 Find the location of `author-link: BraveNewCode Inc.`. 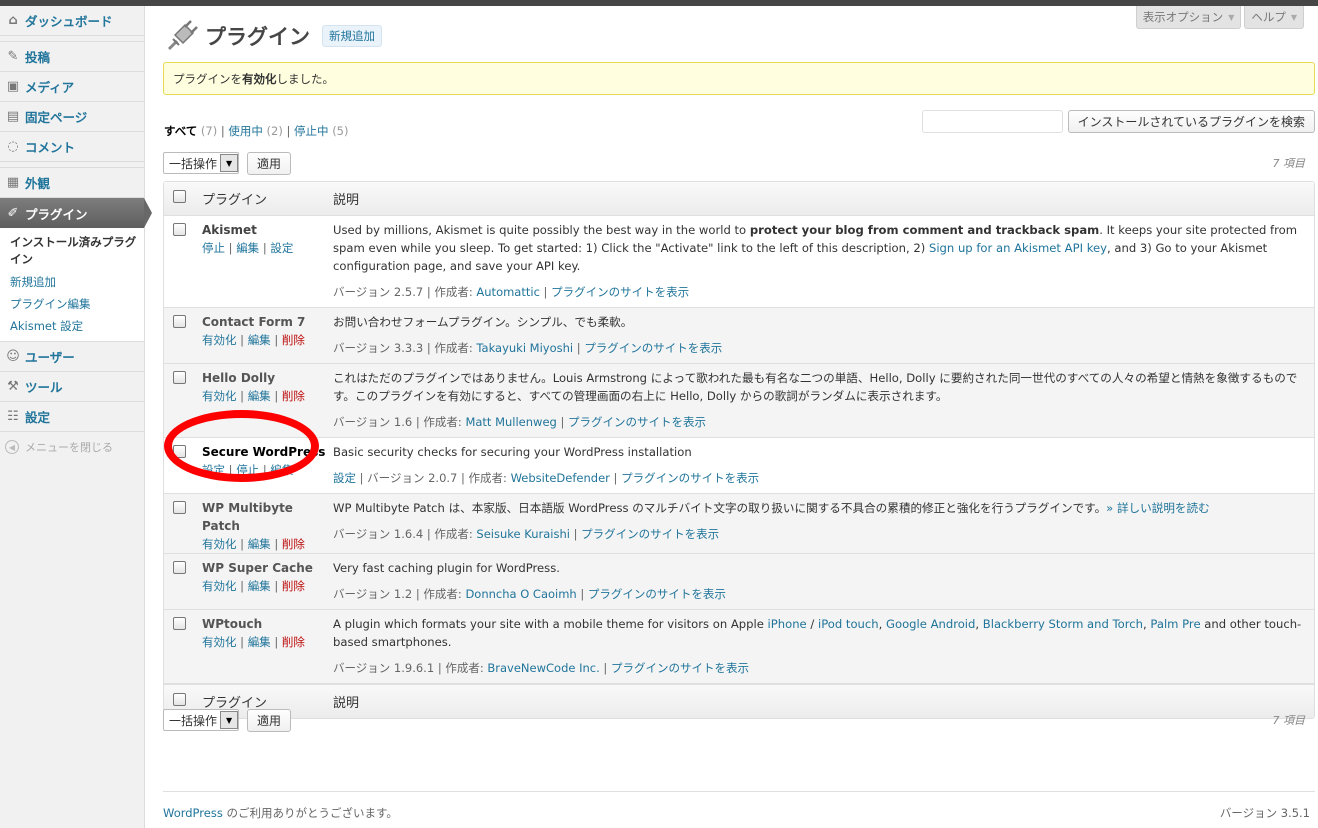

author-link: BraveNewCode Inc. is located at coordinates (543, 668).